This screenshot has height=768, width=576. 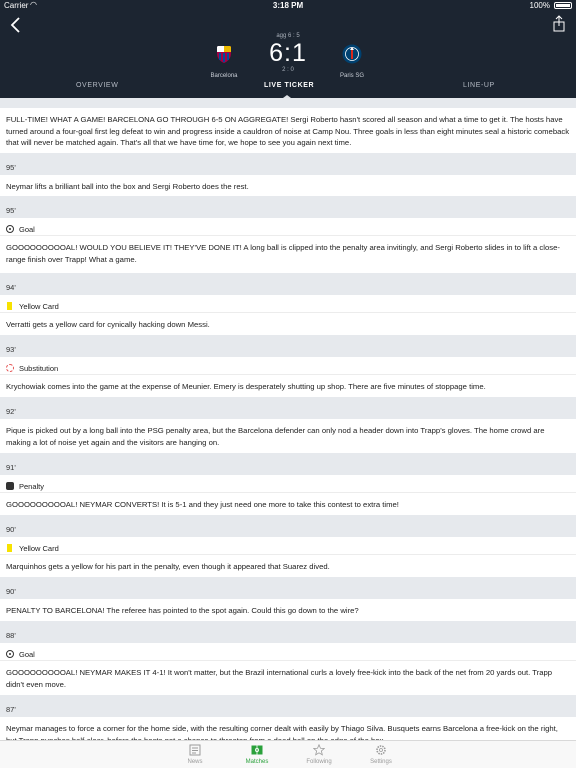 I want to click on battery-icon, so click(x=563, y=5).